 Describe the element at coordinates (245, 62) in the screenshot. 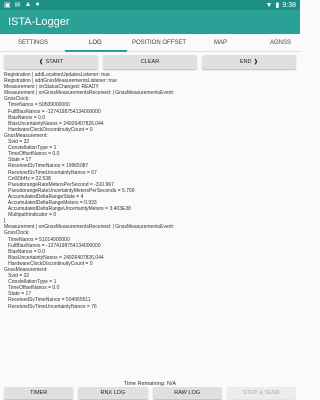

I see `end-label: END` at that location.